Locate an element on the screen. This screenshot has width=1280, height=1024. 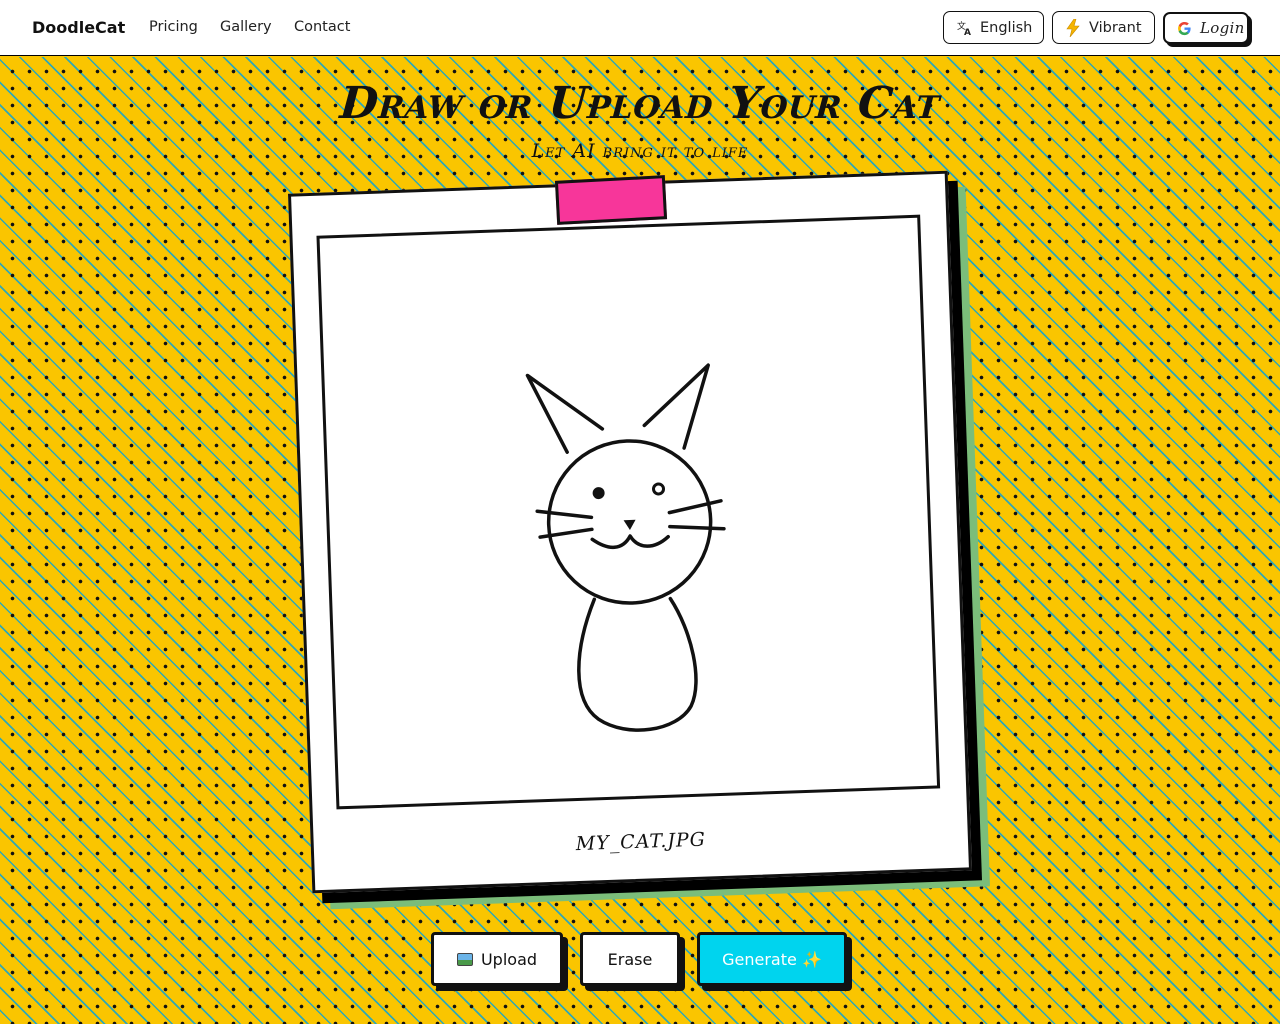
theme-label: Vibrant is located at coordinates (1115, 27).